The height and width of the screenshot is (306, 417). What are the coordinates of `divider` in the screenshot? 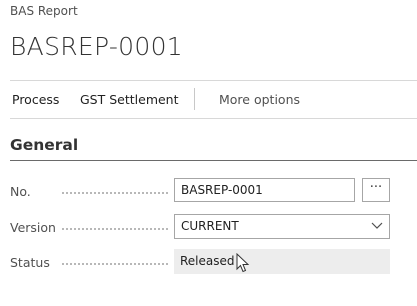 It's located at (213, 118).